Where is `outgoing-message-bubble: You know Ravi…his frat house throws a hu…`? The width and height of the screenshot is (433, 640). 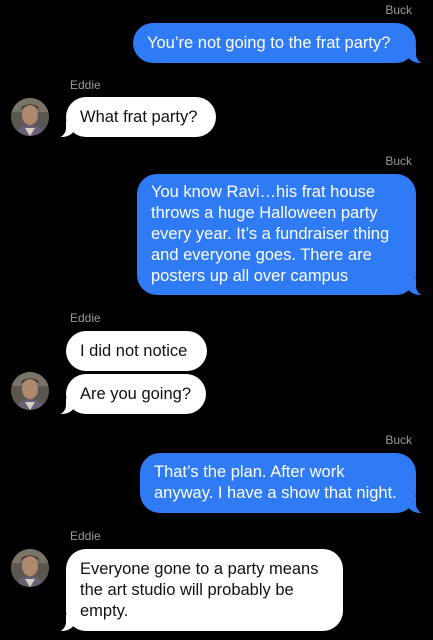 outgoing-message-bubble: You know Ravi…his frat house throws a hu… is located at coordinates (282, 235).